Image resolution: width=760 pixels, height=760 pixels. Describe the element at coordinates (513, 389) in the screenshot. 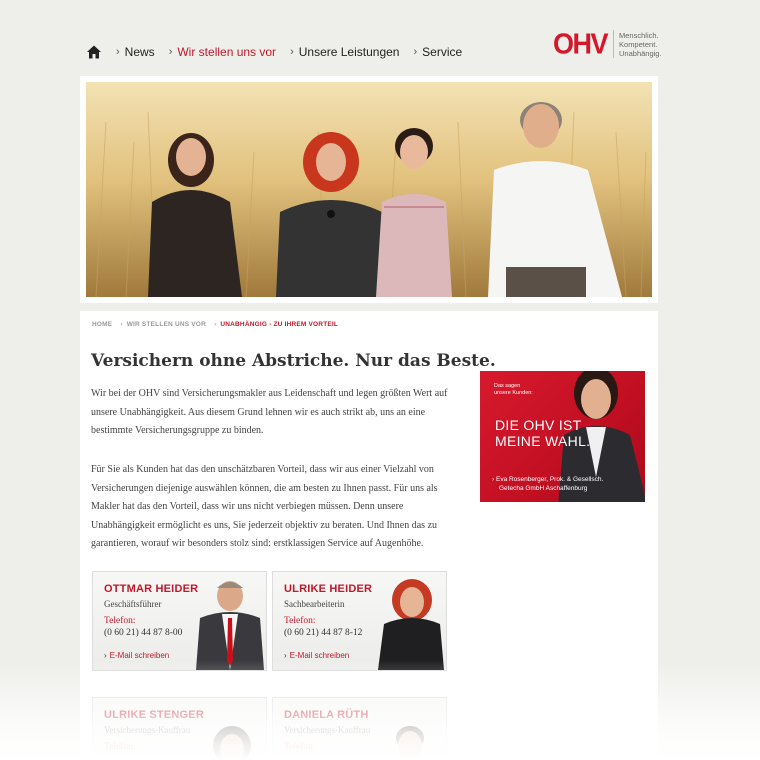

I see `testimonial-intro: Das sagen unsere Kunden:` at that location.